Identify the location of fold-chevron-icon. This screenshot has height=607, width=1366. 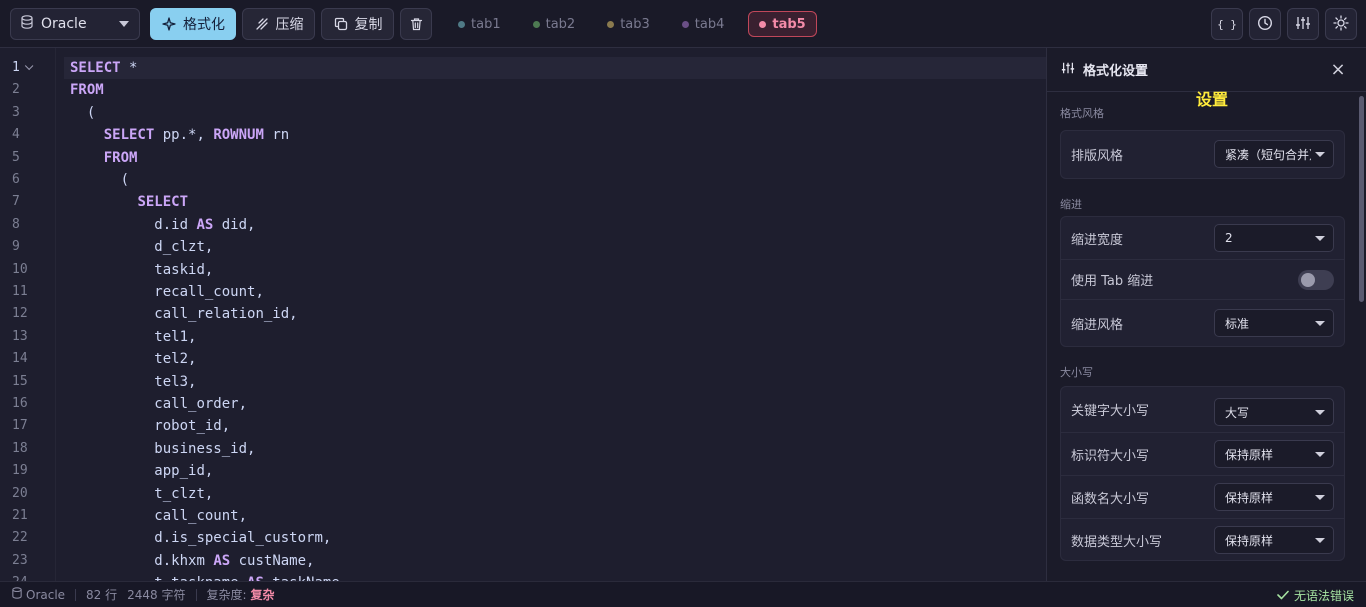
(29, 66).